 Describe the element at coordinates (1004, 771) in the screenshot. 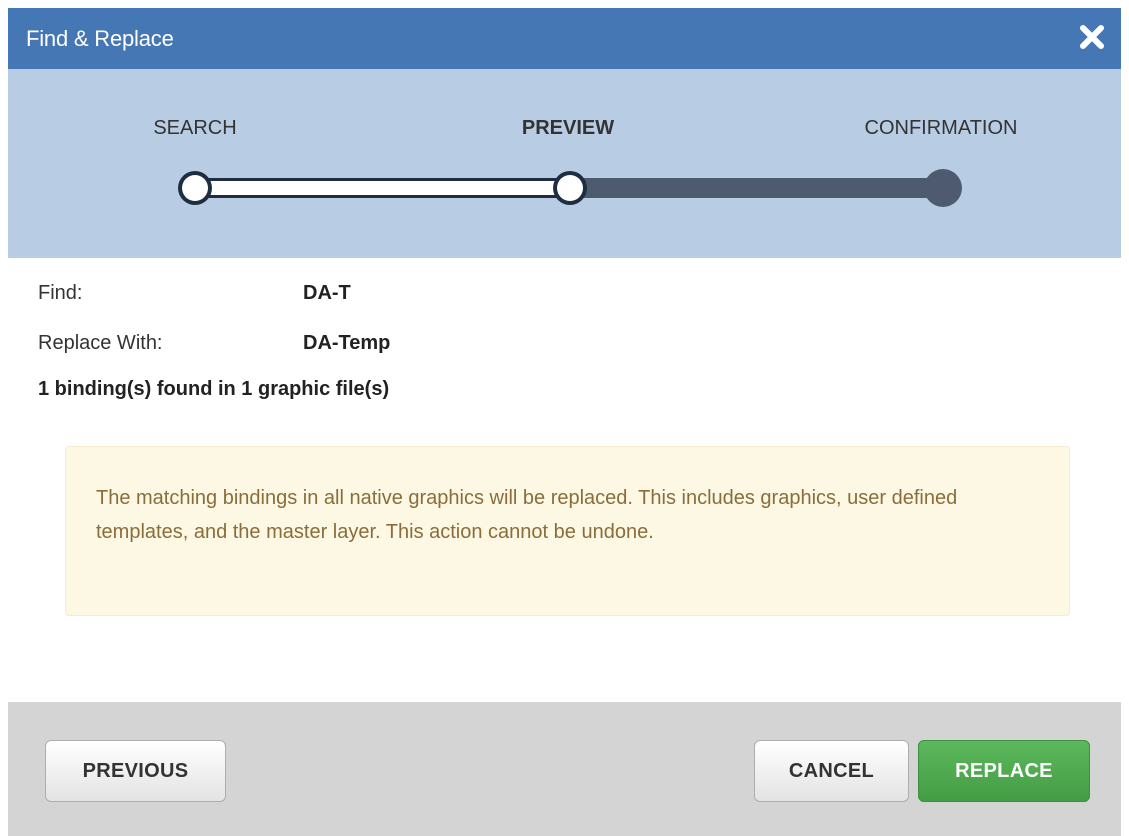

I see `replace-button: REPLACE` at that location.